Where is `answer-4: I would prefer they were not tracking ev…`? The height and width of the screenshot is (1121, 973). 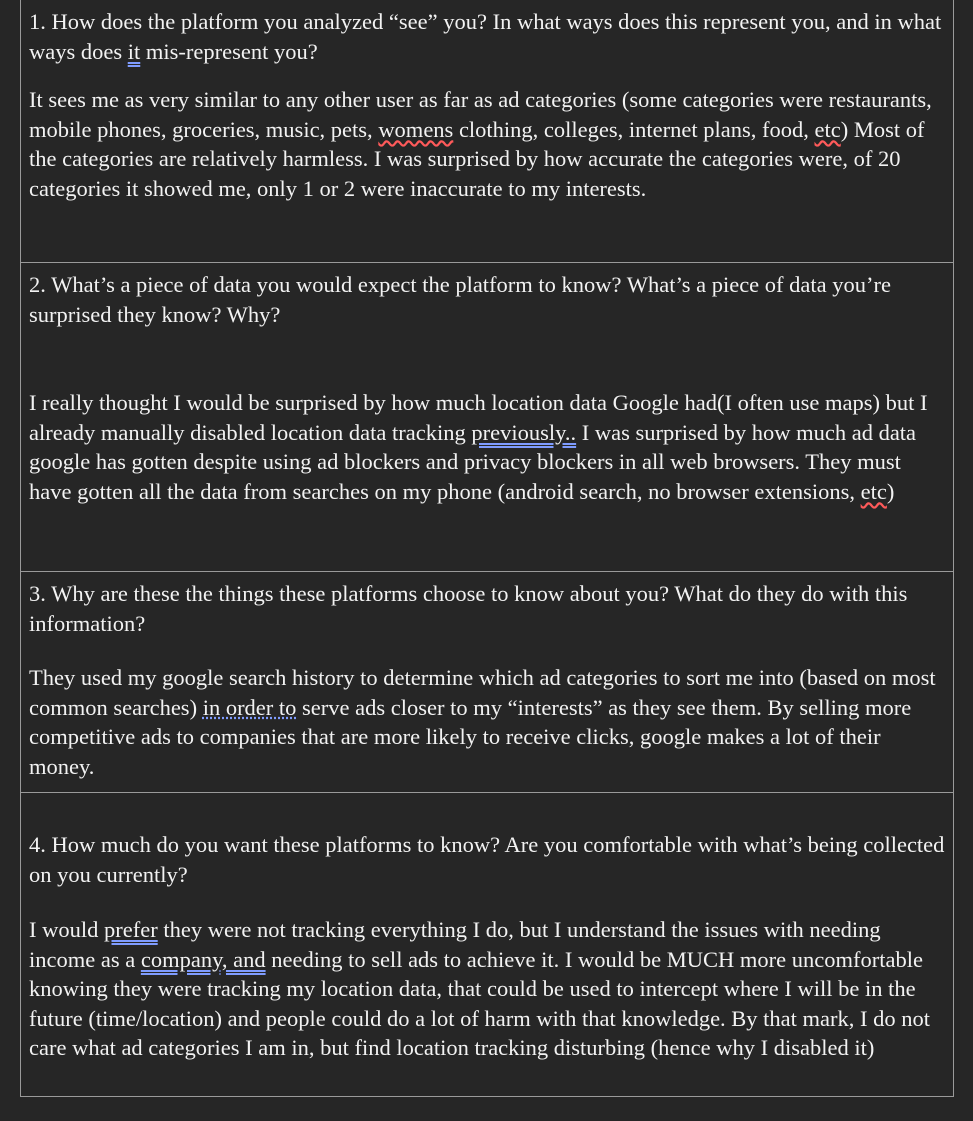 answer-4: I would prefer they were not tracking ev… is located at coordinates (487, 989).